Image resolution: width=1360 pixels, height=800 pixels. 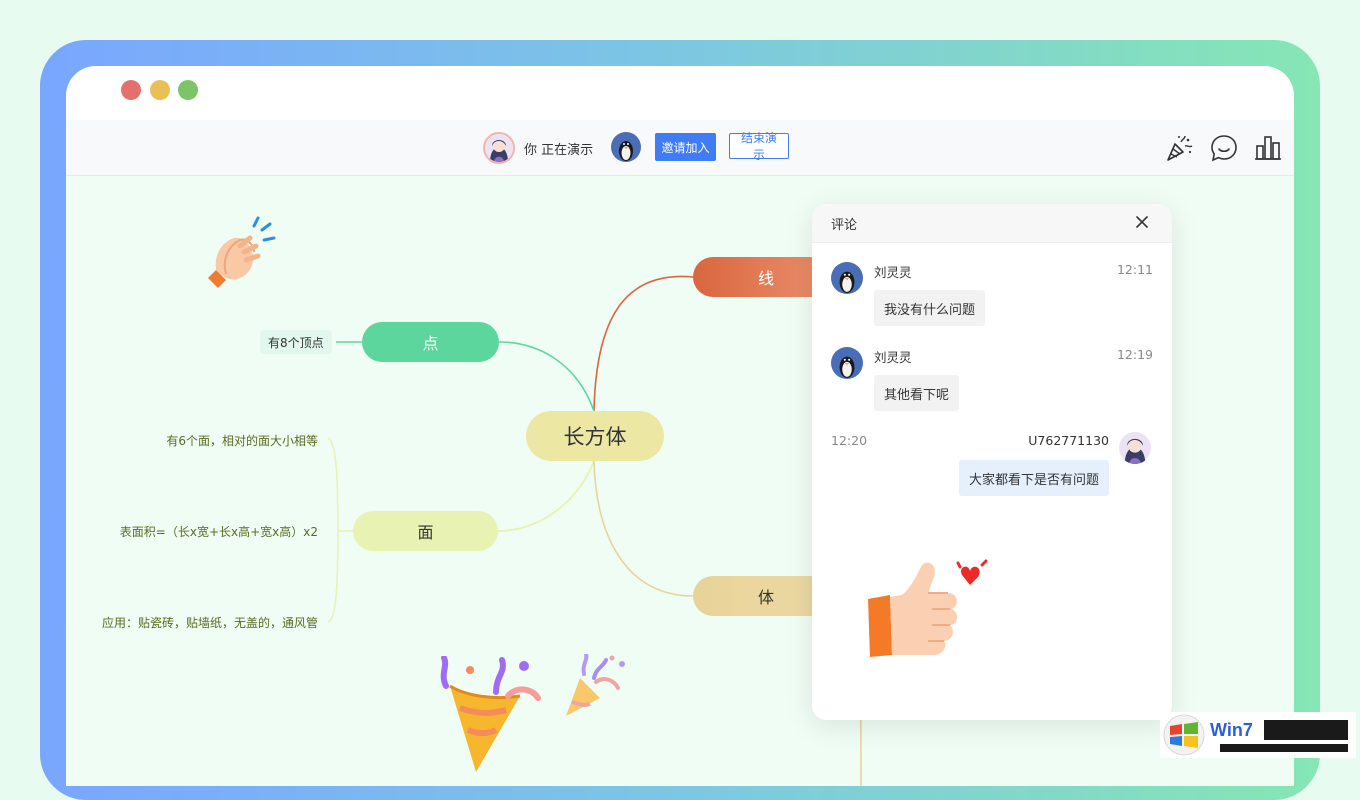 I want to click on stats-icon, so click(x=1268, y=148).